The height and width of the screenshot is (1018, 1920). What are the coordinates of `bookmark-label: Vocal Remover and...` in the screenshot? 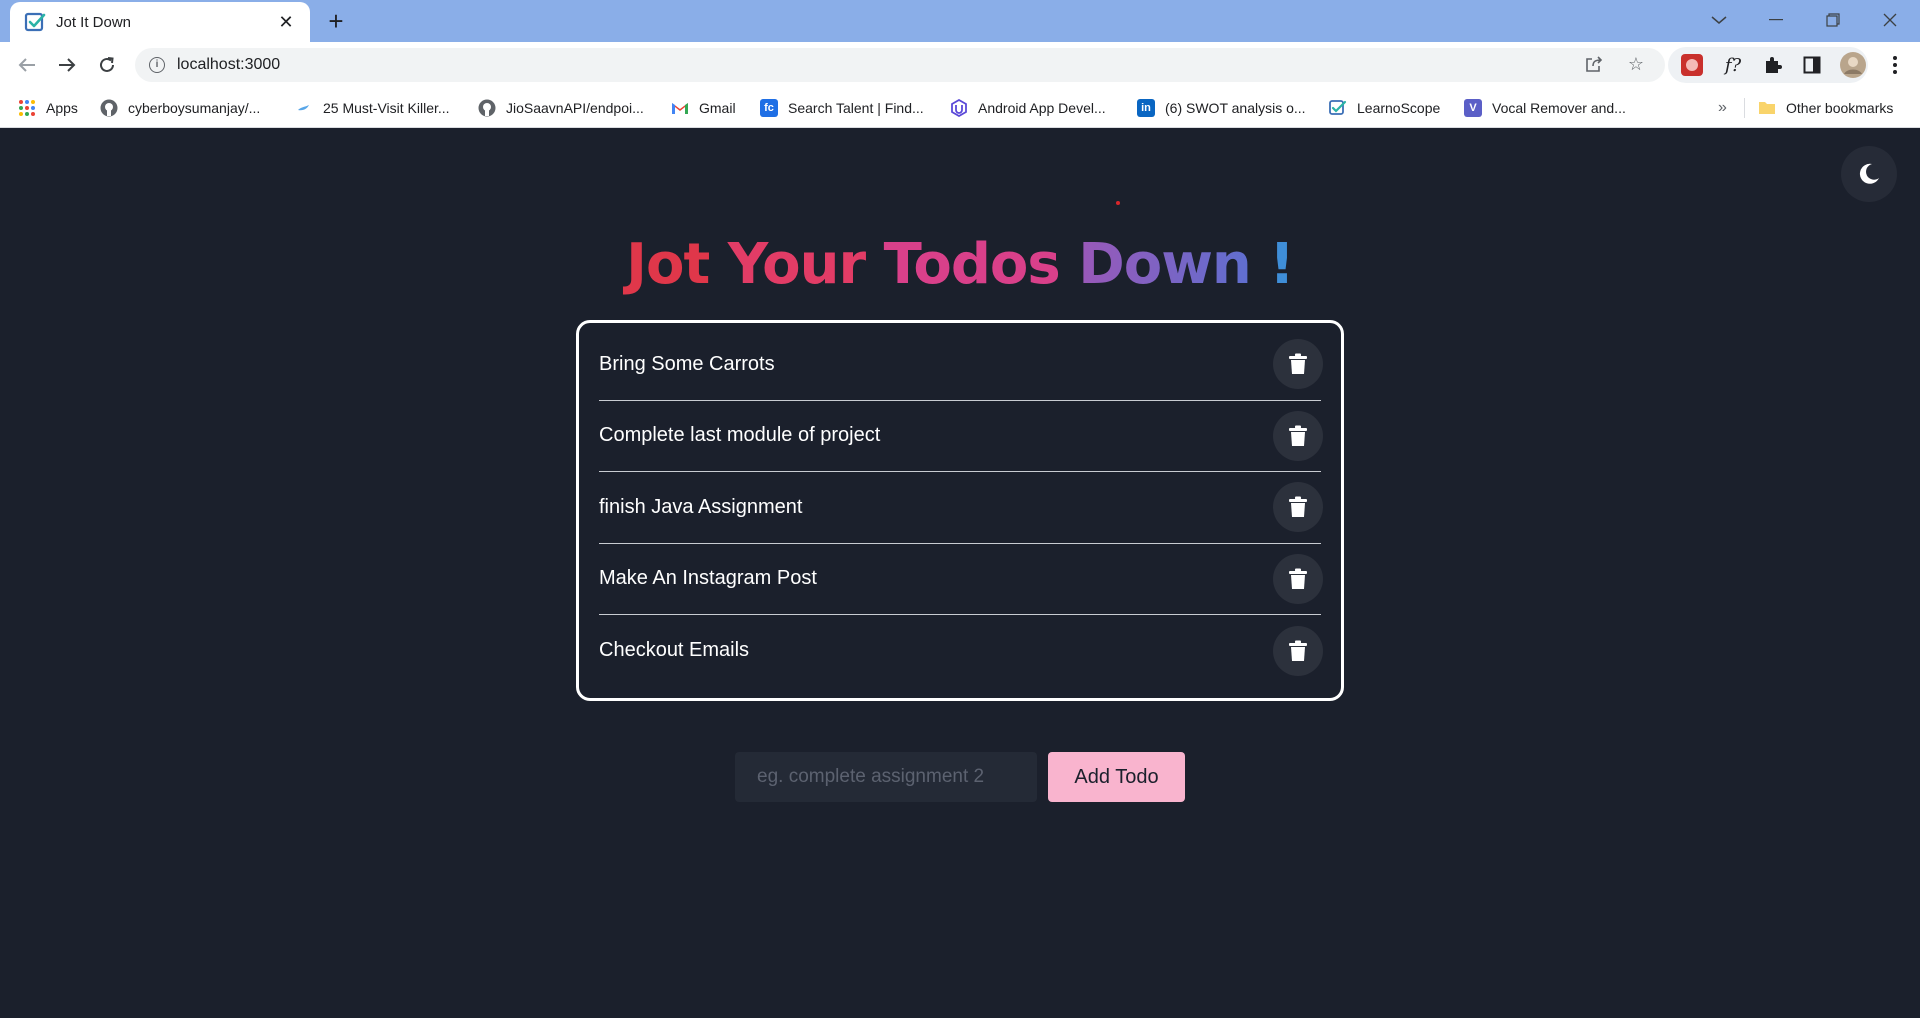 It's located at (1559, 108).